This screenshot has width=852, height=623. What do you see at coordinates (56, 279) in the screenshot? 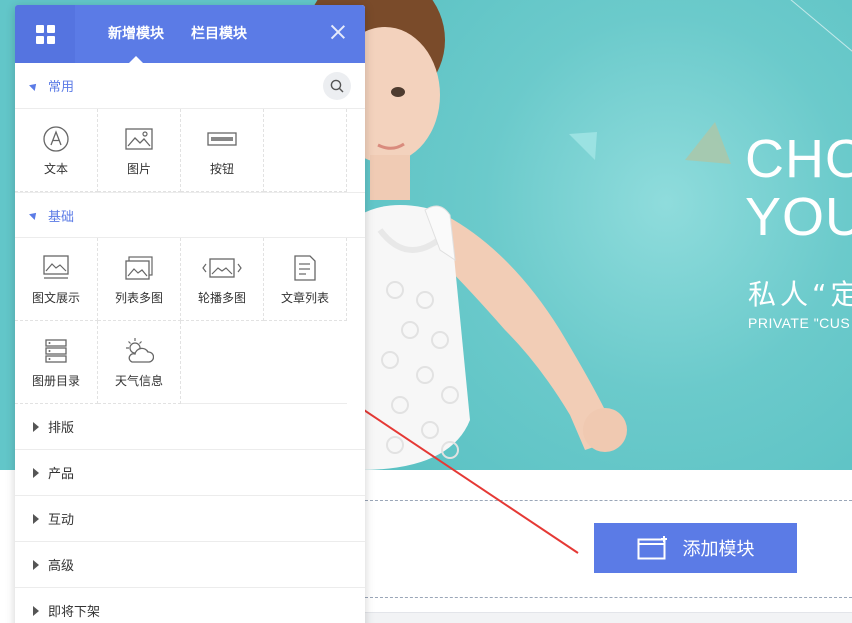
I see `module-item-image-text: 图文展示` at bounding box center [56, 279].